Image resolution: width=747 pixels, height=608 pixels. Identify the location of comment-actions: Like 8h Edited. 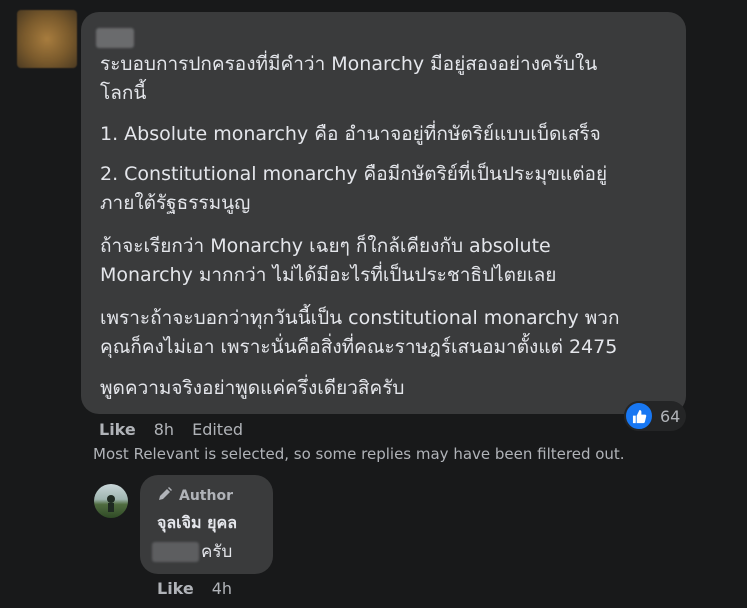
(171, 429).